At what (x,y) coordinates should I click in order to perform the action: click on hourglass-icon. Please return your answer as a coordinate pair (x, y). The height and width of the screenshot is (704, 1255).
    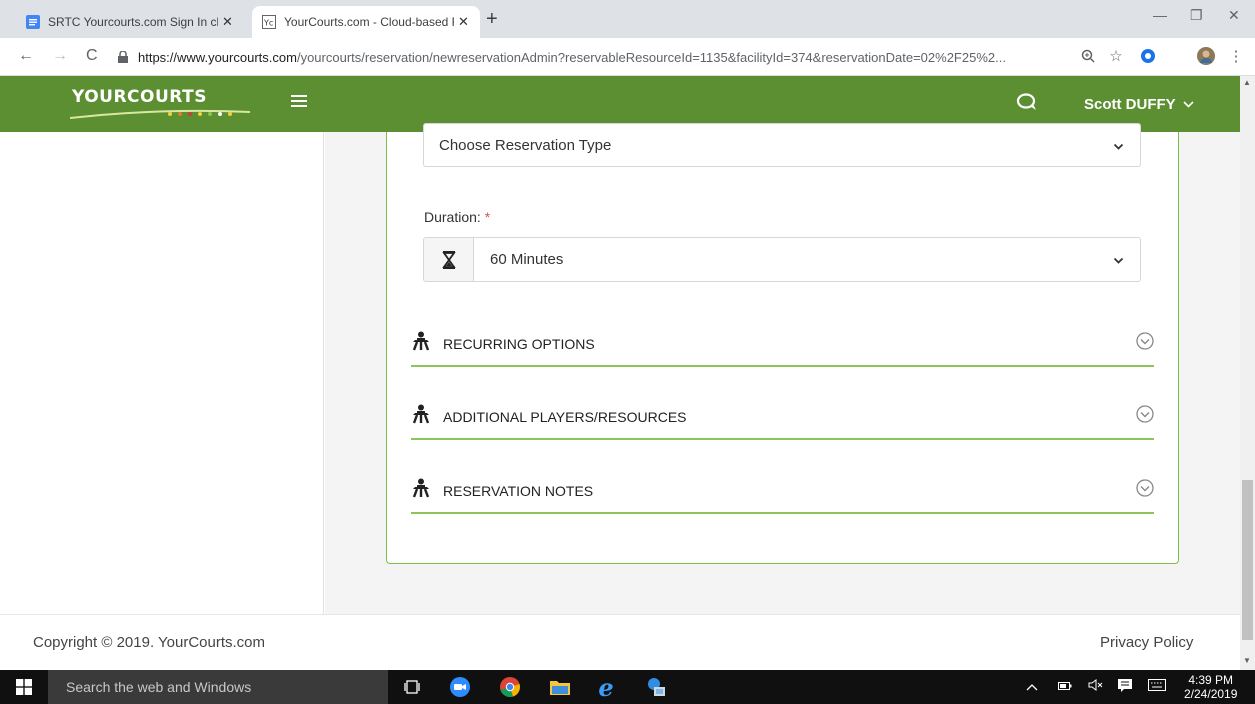
    Looking at the image, I should click on (448, 259).